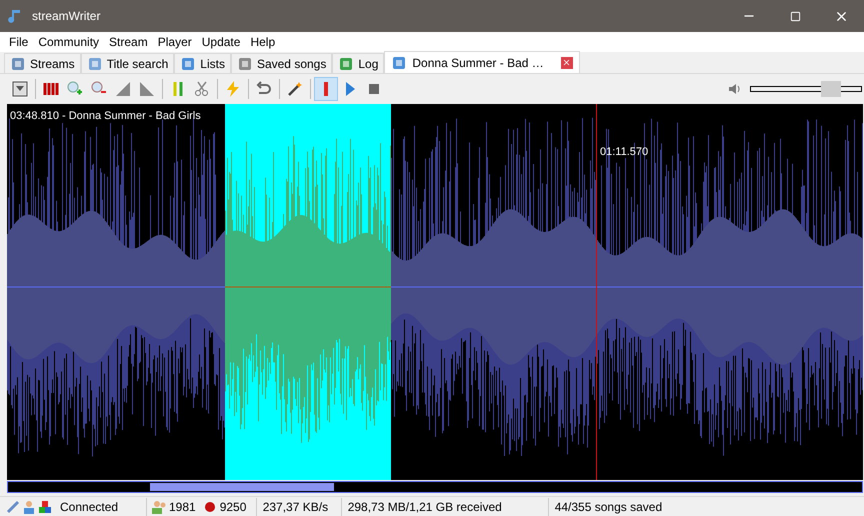 The image size is (864, 516). I want to click on cursor-time: 01:11.570, so click(624, 152).